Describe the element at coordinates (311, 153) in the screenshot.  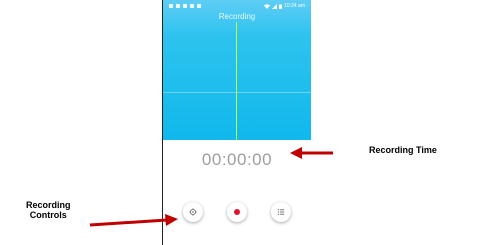
I see `recording-time-arrow` at that location.